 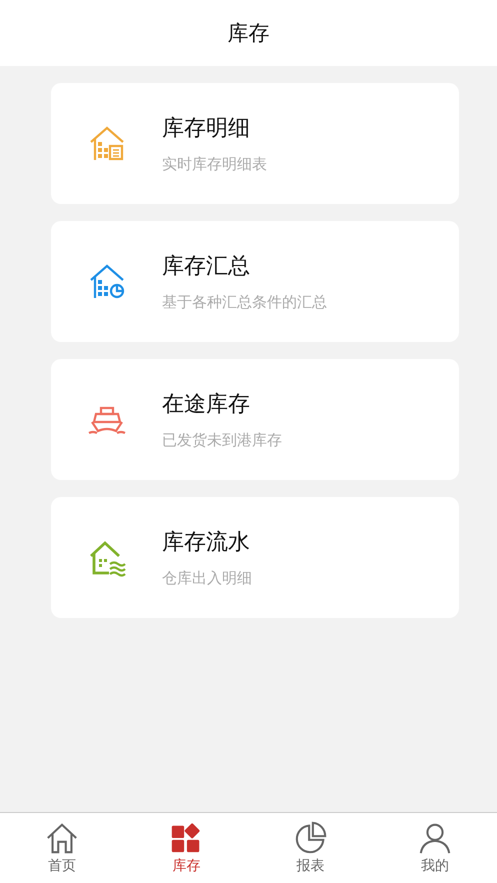 I want to click on tab: 报表, so click(x=310, y=848).